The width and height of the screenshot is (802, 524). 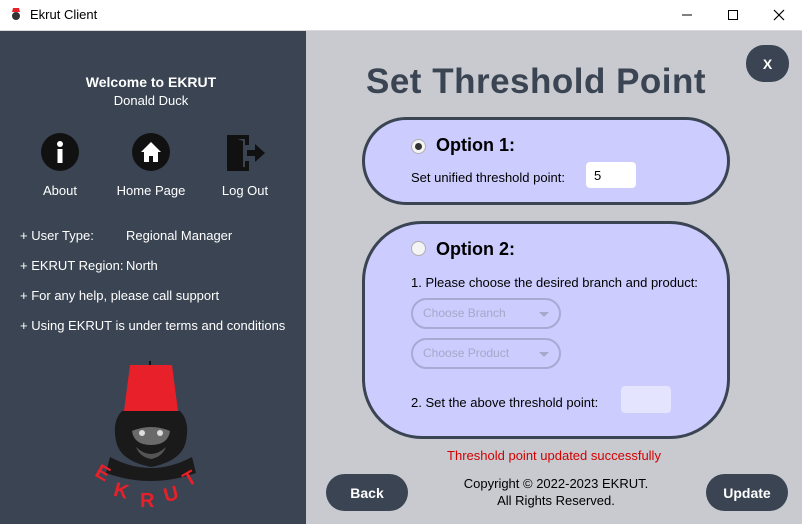 I want to click on option-1-label: Option 1:, so click(x=475, y=145).